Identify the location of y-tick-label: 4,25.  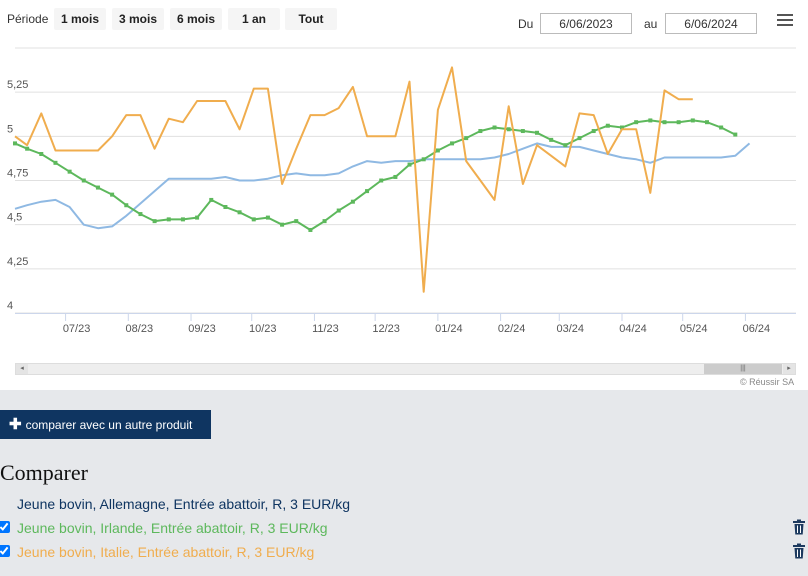
(17, 262).